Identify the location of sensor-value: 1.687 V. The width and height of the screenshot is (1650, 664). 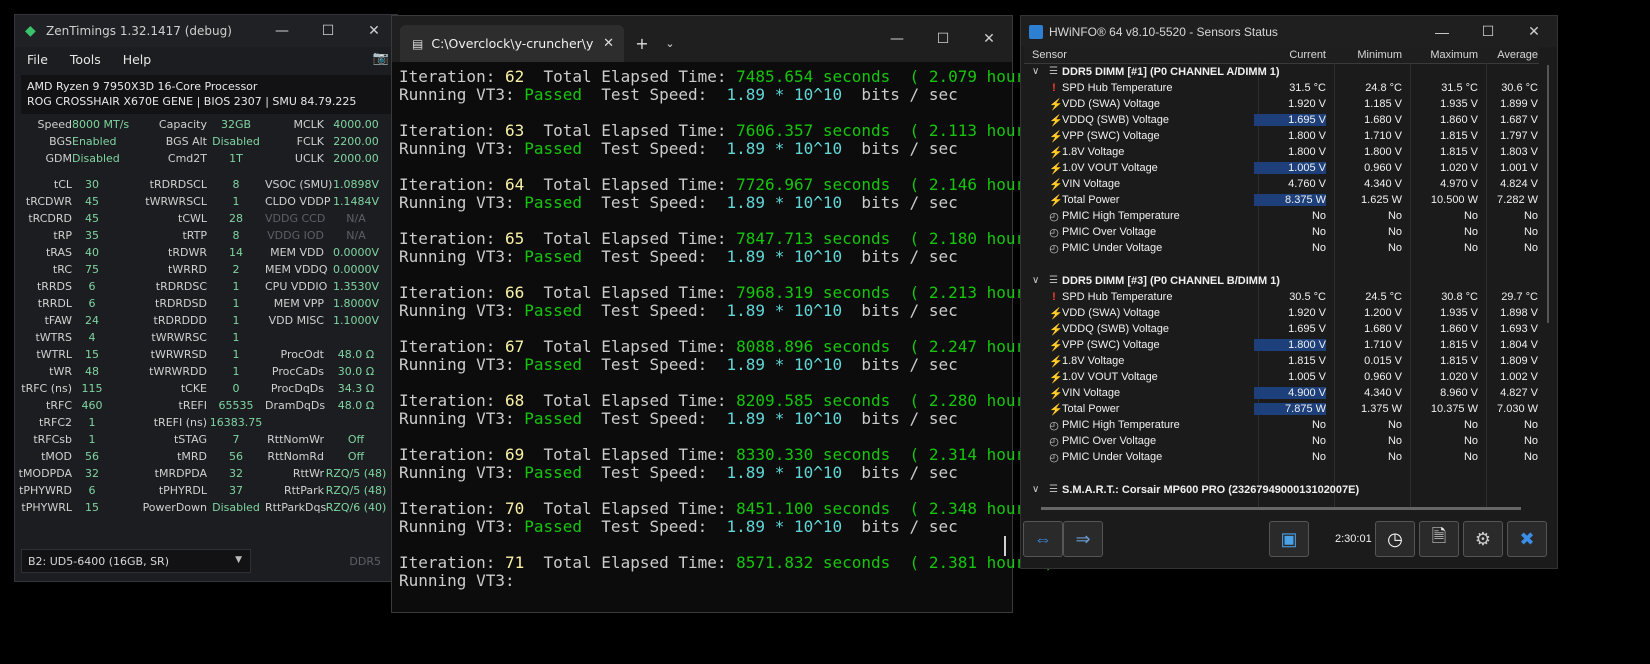
(1519, 120).